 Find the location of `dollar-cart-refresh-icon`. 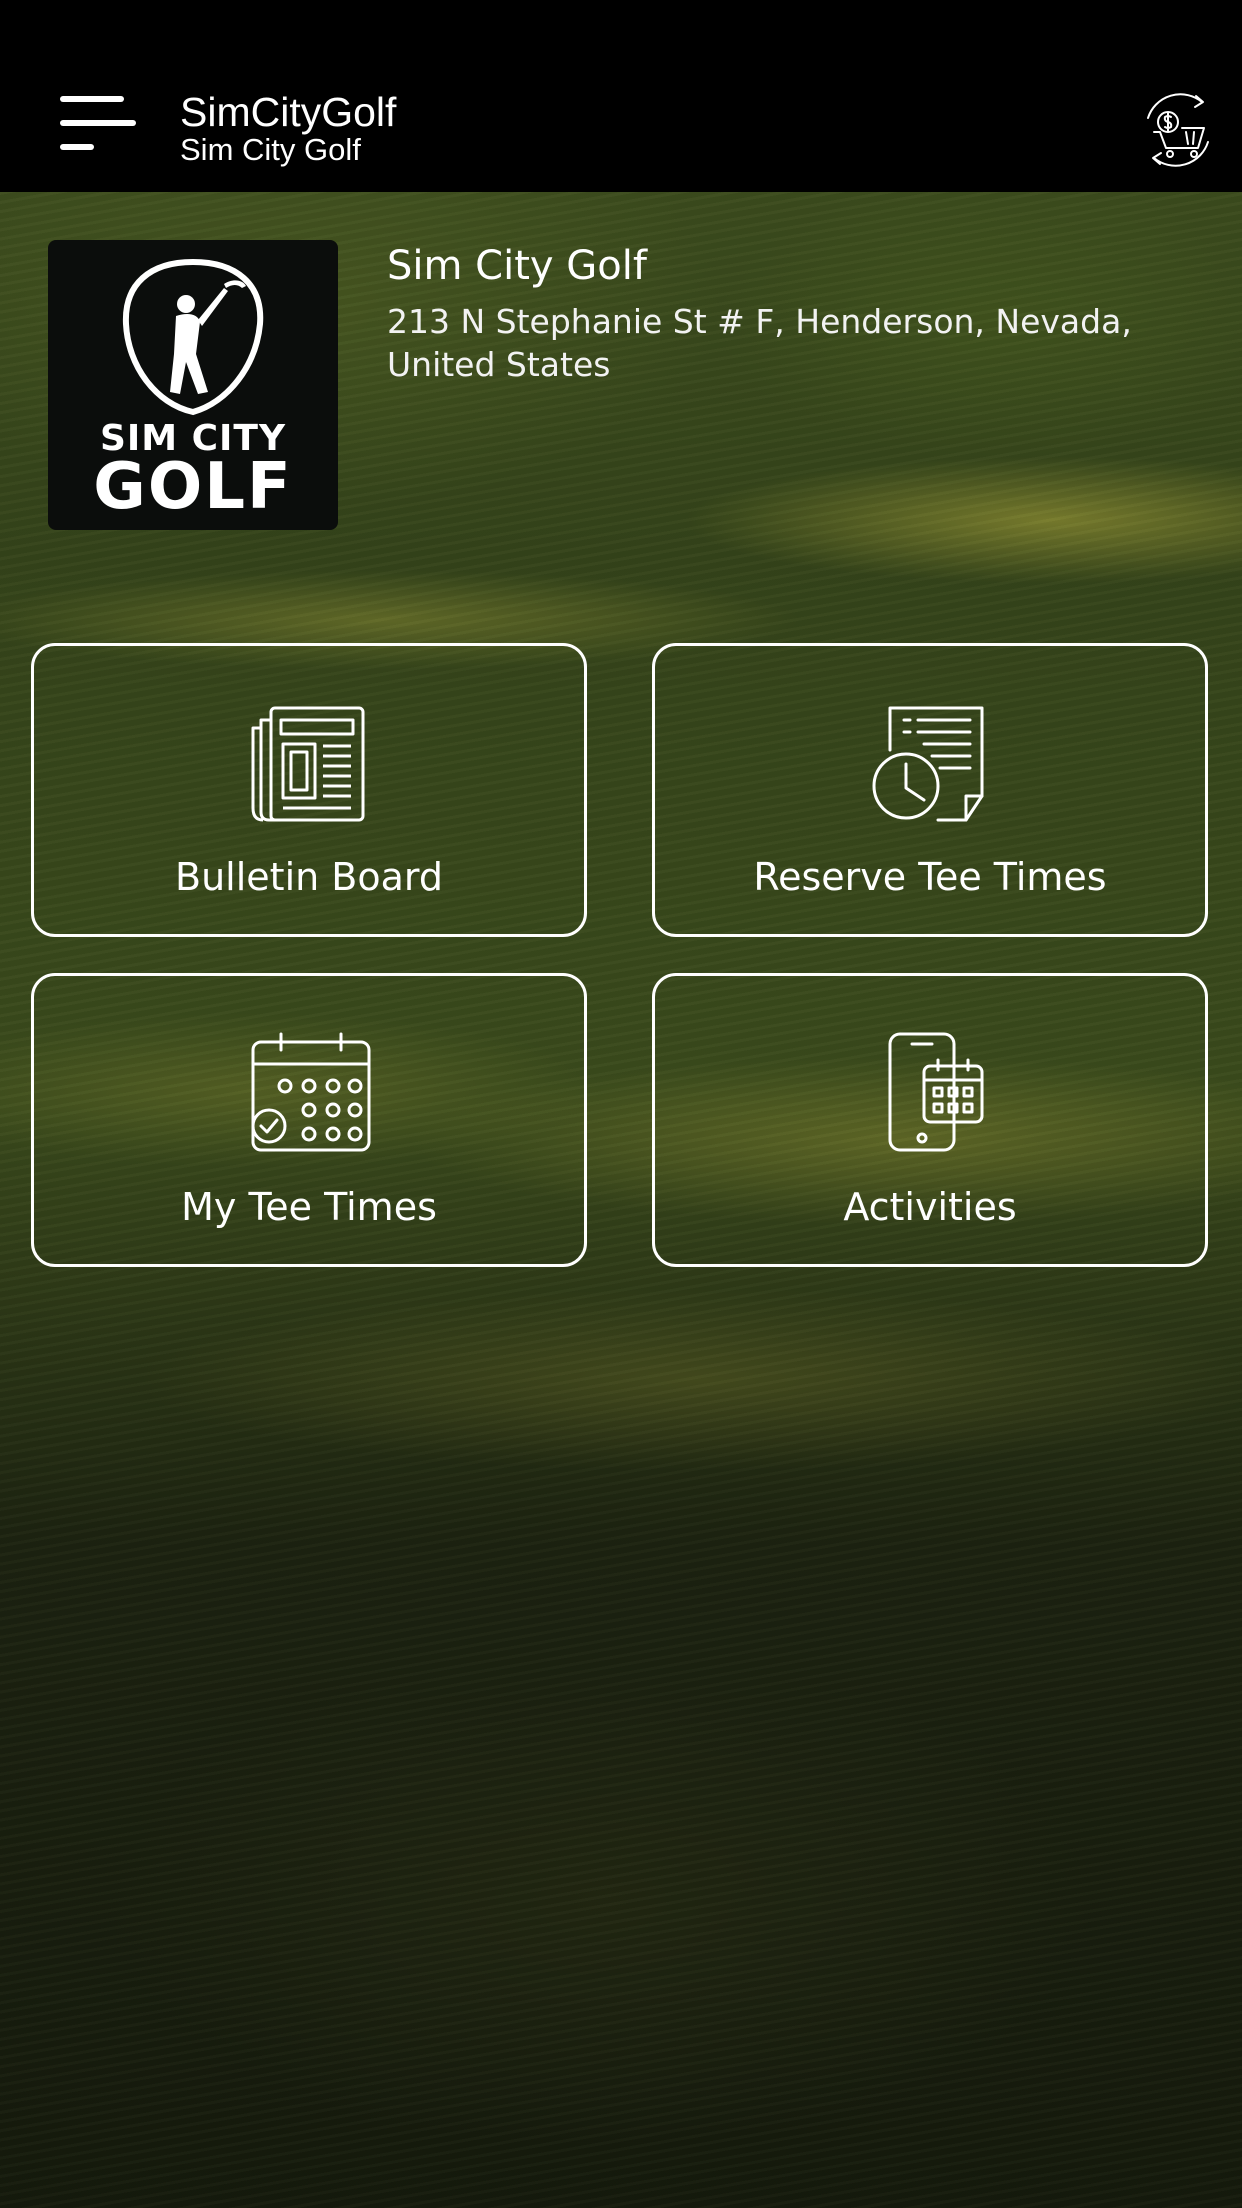

dollar-cart-refresh-icon is located at coordinates (1178, 130).